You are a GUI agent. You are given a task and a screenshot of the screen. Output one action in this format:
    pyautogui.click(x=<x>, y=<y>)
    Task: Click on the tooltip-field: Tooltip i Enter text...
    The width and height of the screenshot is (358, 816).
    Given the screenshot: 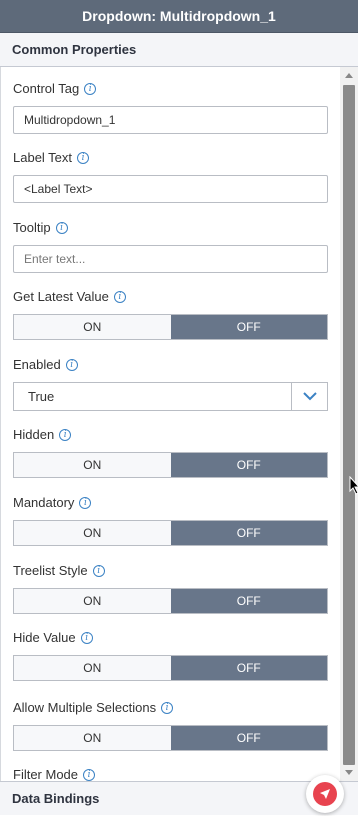 What is the action you would take?
    pyautogui.click(x=170, y=246)
    